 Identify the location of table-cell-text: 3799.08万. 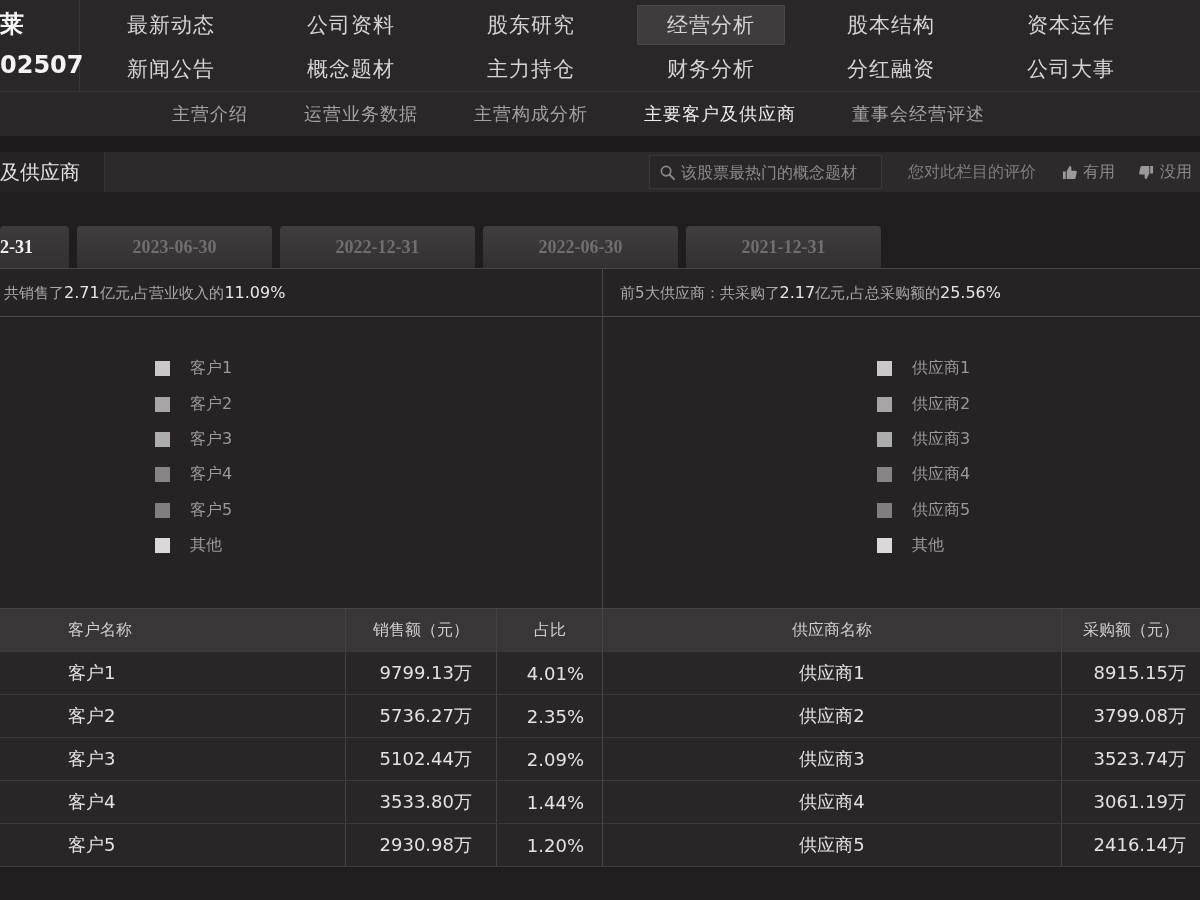
(1139, 716).